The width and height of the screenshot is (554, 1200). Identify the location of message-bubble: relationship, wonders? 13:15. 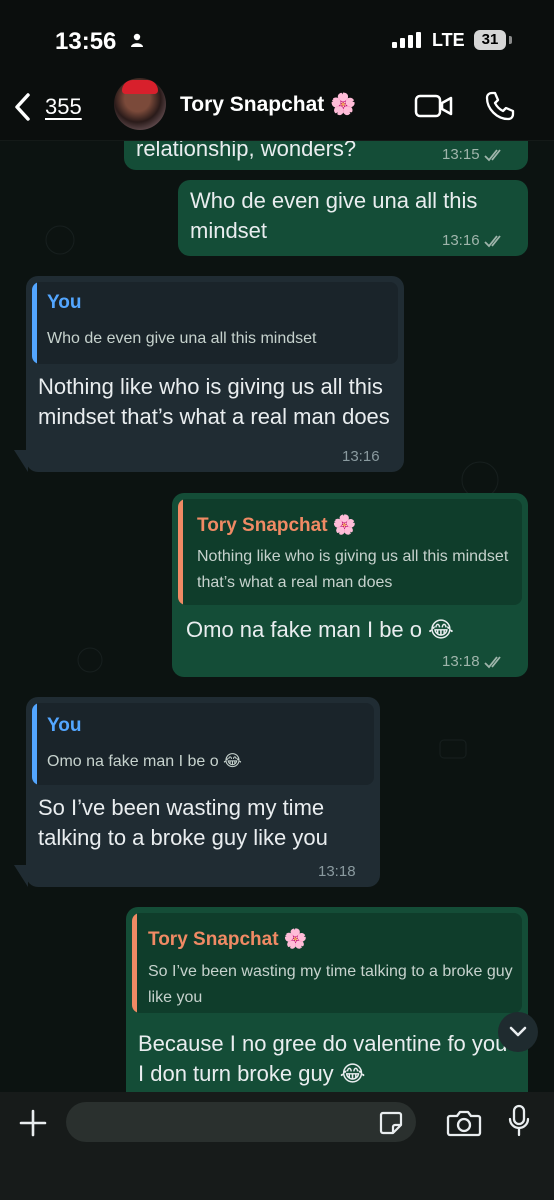
(326, 155).